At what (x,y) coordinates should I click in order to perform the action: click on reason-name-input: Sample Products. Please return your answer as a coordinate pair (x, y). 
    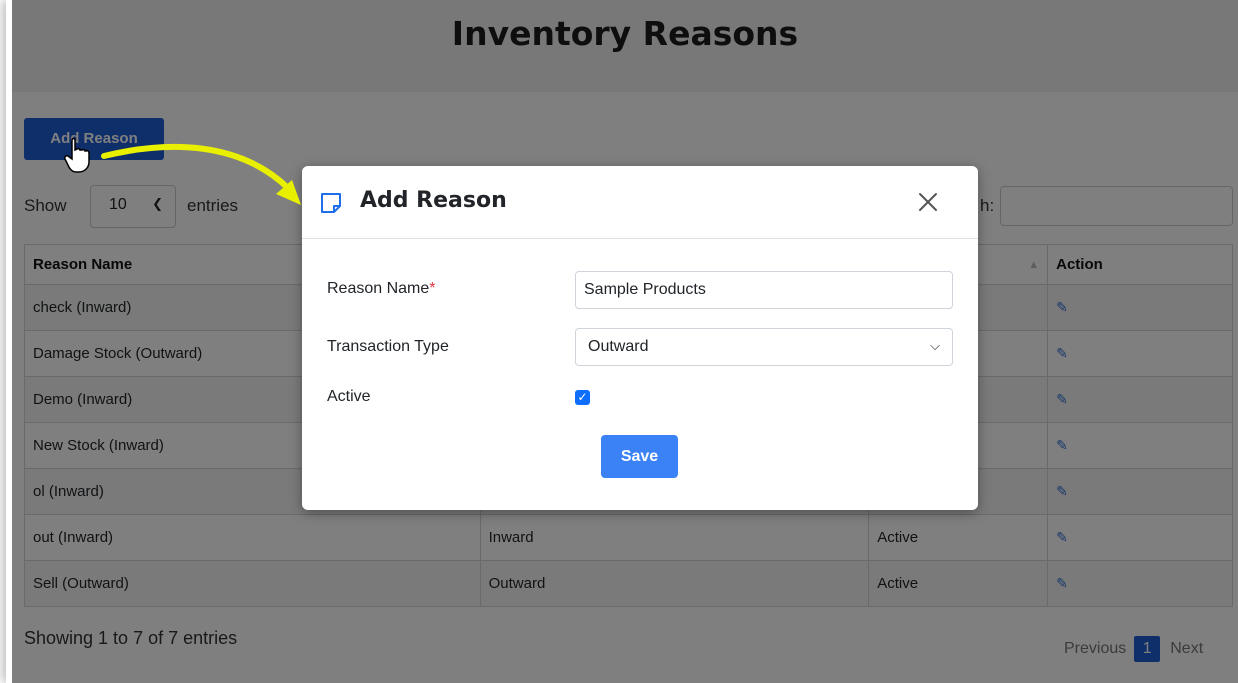
    Looking at the image, I should click on (764, 290).